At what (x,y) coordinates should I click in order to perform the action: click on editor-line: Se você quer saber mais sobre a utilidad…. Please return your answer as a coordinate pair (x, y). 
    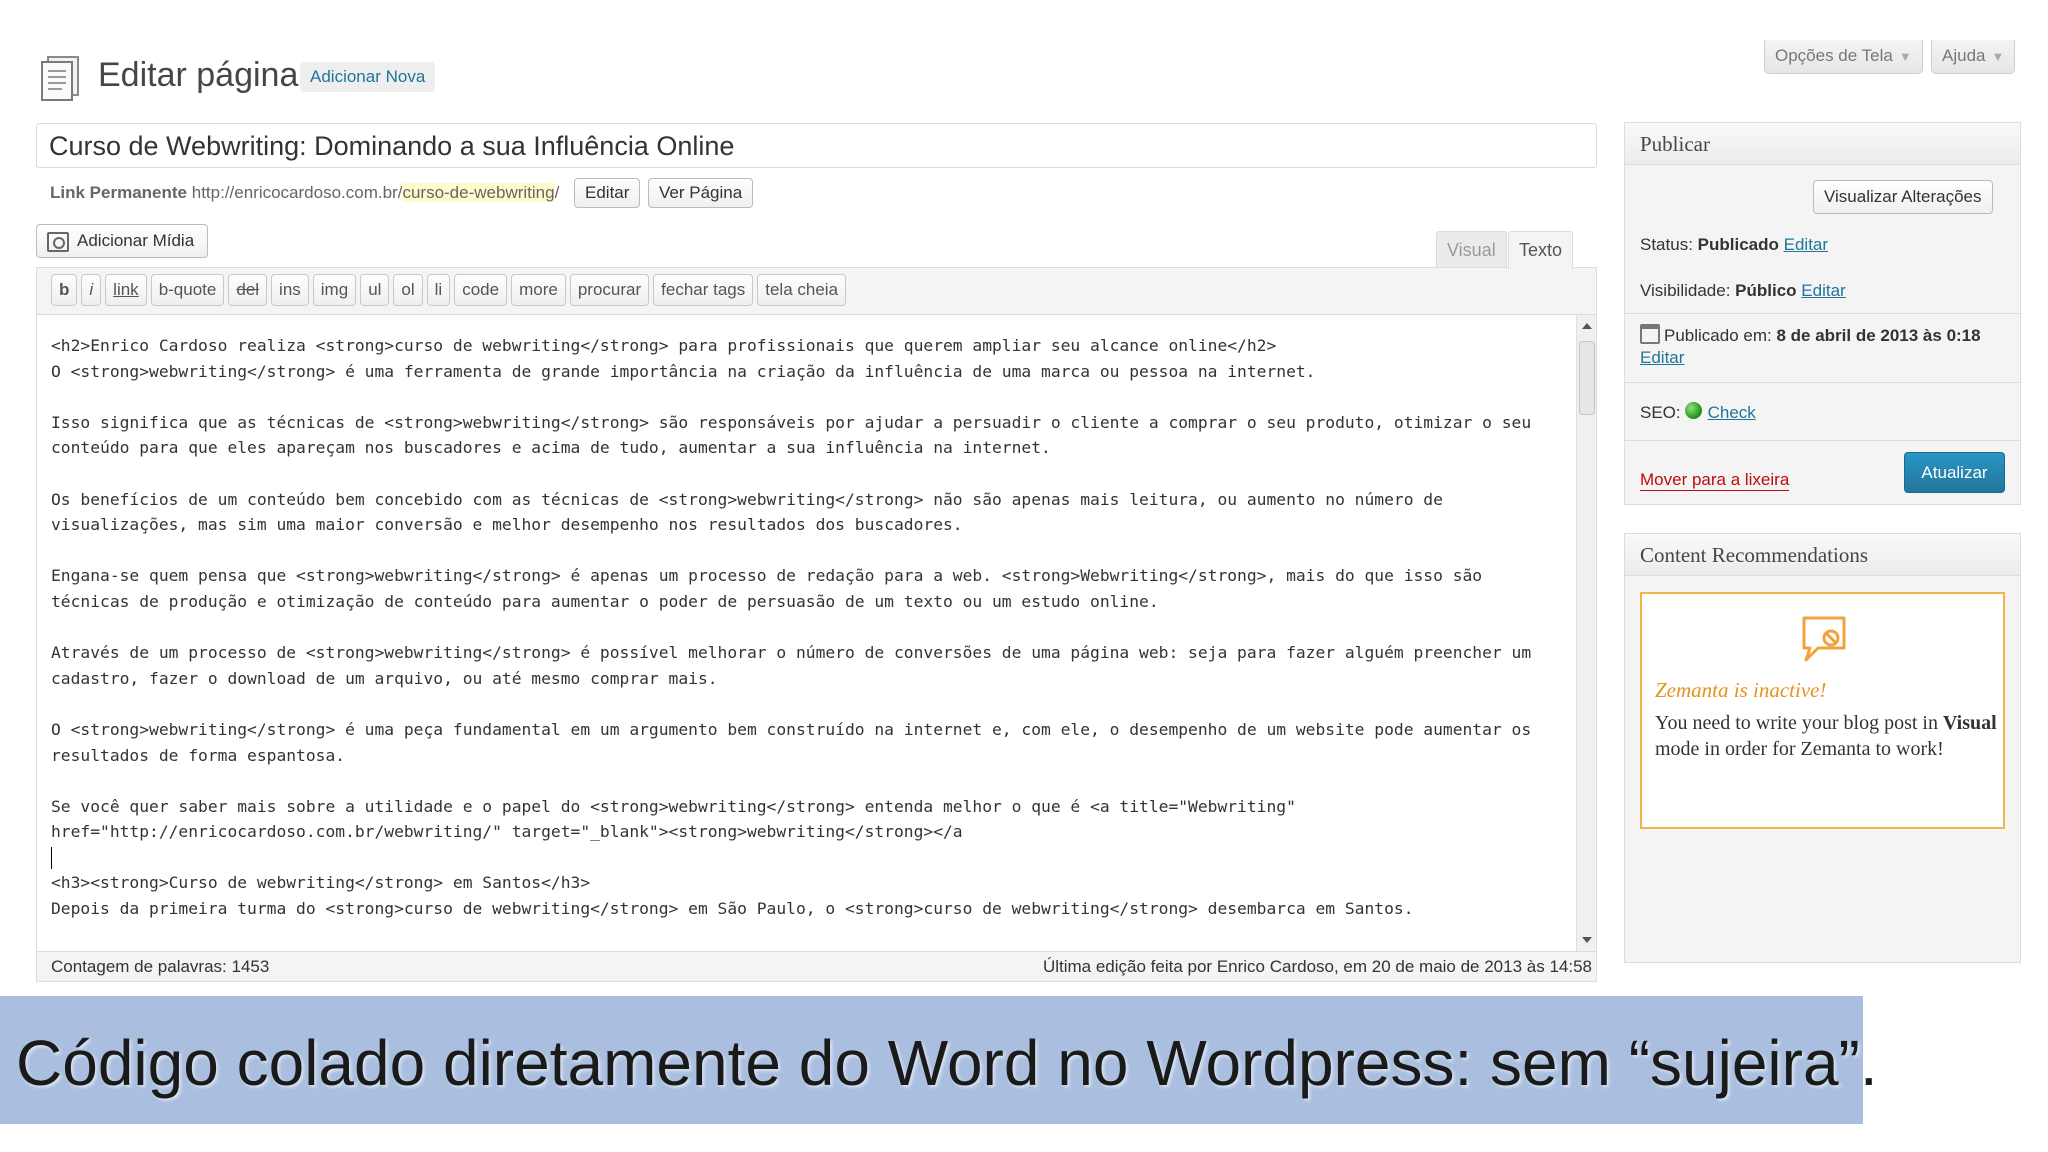
    Looking at the image, I should click on (673, 806).